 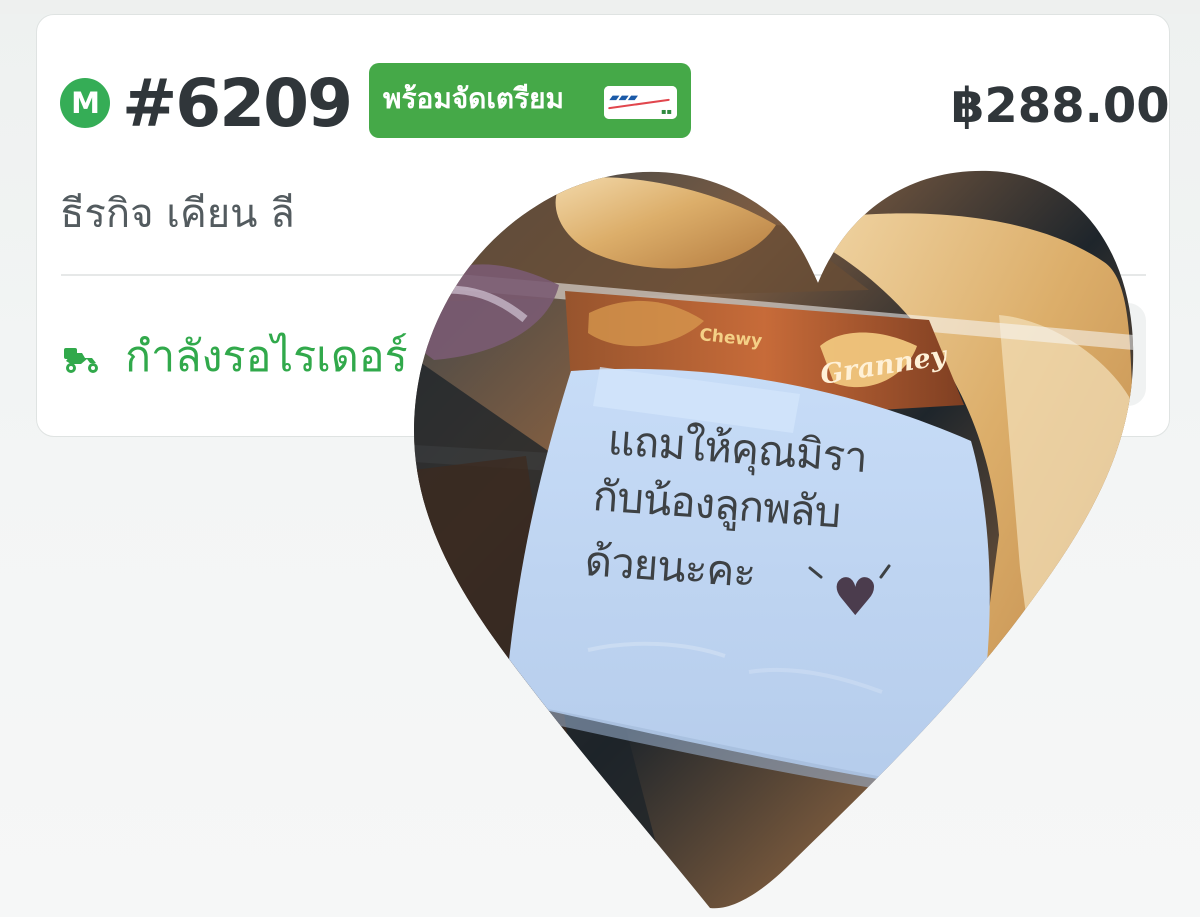 What do you see at coordinates (600, 7) in the screenshot?
I see `top-status-area` at bounding box center [600, 7].